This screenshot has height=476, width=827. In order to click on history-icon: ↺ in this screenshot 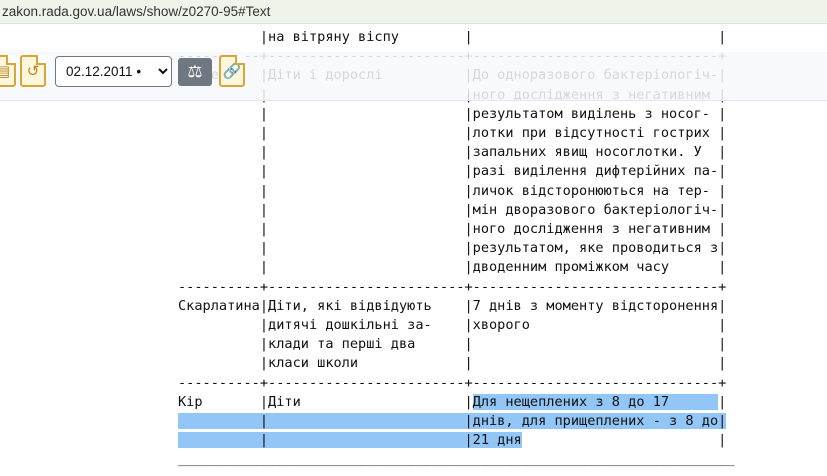, I will do `click(33, 71)`.